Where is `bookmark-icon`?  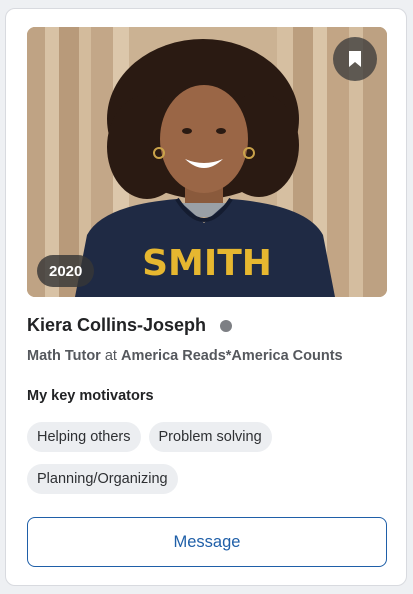
bookmark-icon is located at coordinates (355, 59).